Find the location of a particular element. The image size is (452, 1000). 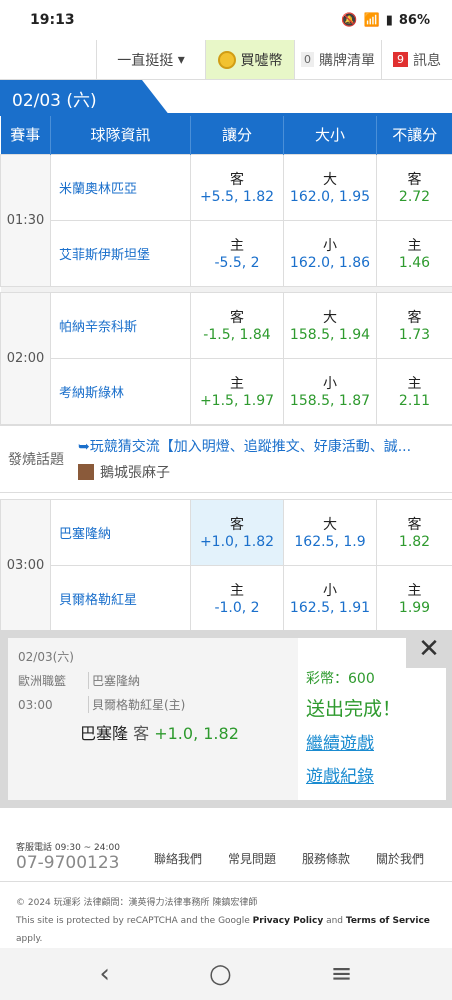

table-row: 考納斯綠林 主 +1.5, 1.97 小 158.5, 1.87 主 2.11 is located at coordinates (226, 391).